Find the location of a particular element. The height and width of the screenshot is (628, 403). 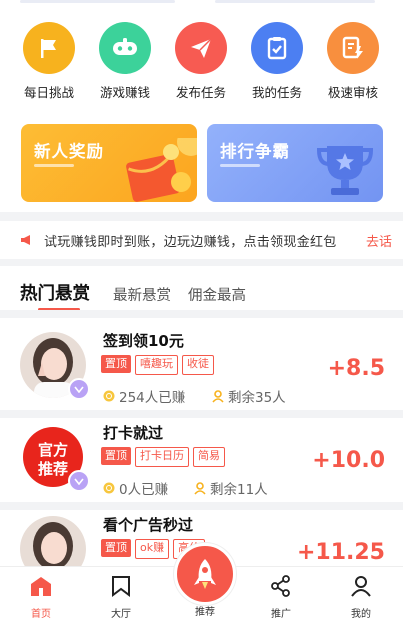

reward-amount: +11.25 is located at coordinates (340, 552).